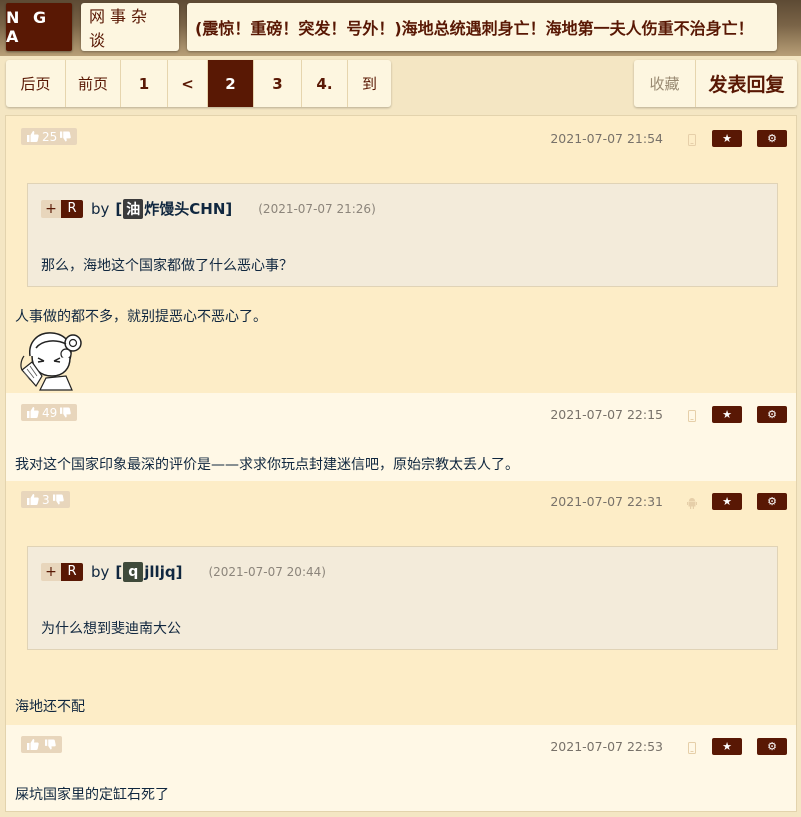 The height and width of the screenshot is (817, 801). I want to click on like-counter, so click(41, 744).